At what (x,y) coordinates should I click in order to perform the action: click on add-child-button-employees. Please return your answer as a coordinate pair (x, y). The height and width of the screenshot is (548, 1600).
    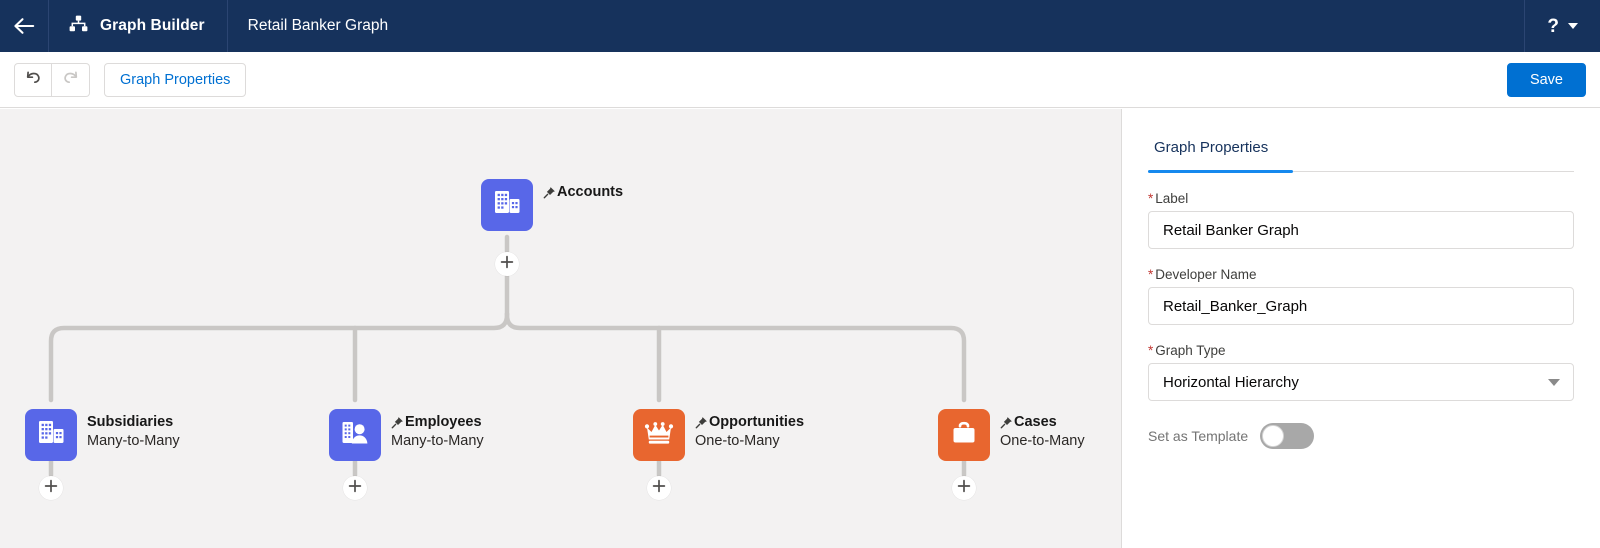
    Looking at the image, I should click on (355, 488).